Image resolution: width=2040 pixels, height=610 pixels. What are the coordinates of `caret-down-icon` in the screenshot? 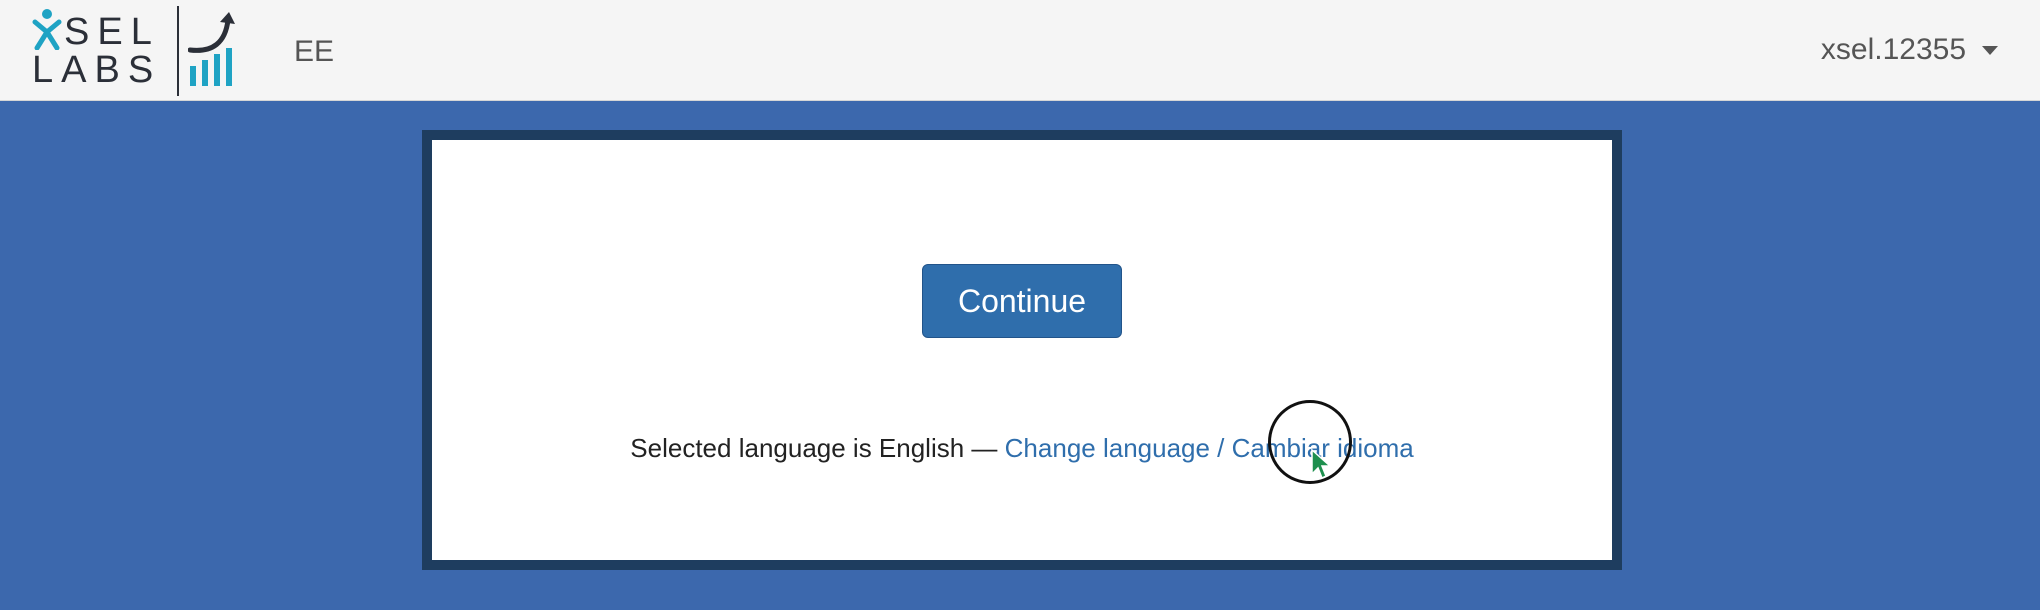 It's located at (1990, 50).